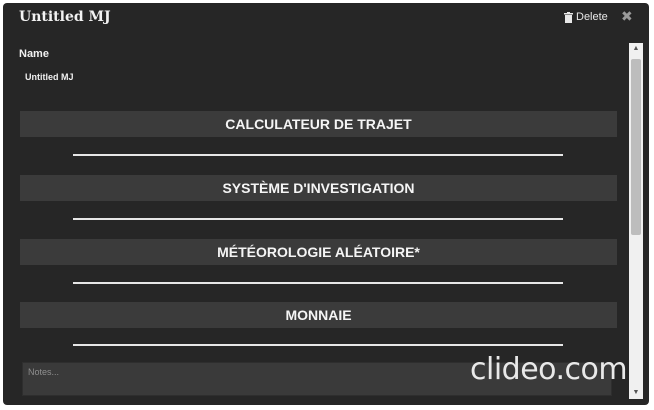 The image size is (654, 410). I want to click on scroll-up-arrow-icon: ▲, so click(636, 49).